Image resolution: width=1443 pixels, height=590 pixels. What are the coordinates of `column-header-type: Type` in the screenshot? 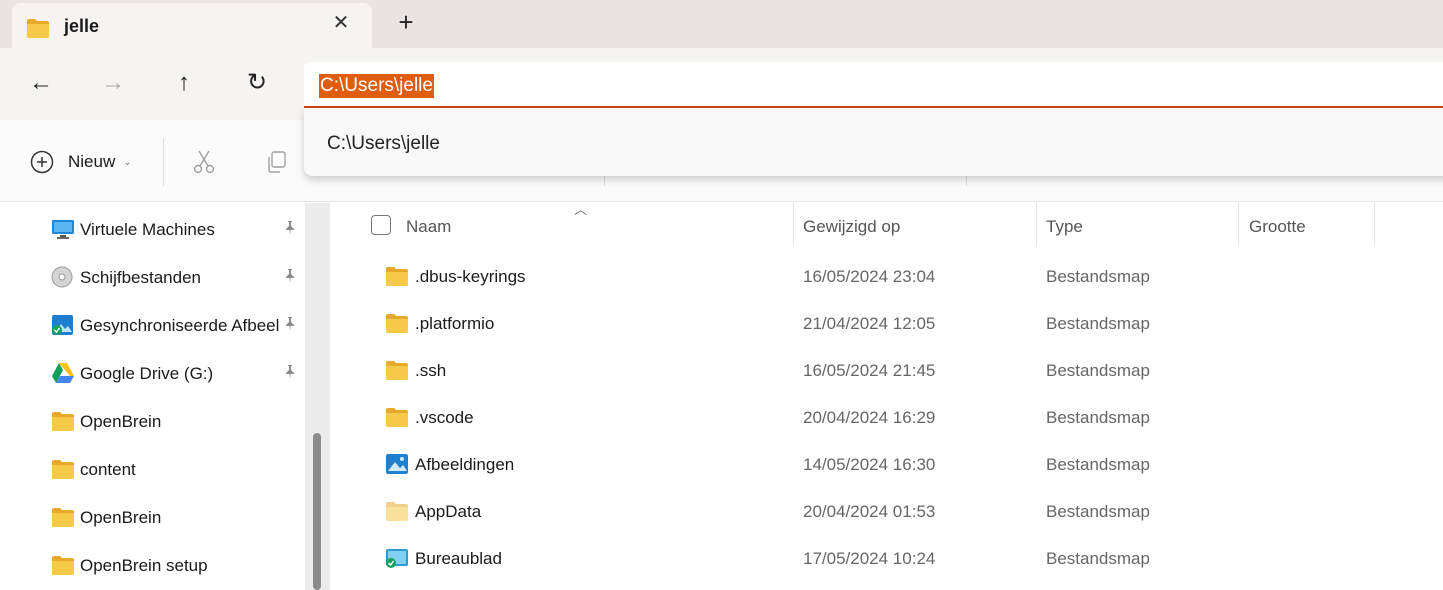 It's located at (1064, 227).